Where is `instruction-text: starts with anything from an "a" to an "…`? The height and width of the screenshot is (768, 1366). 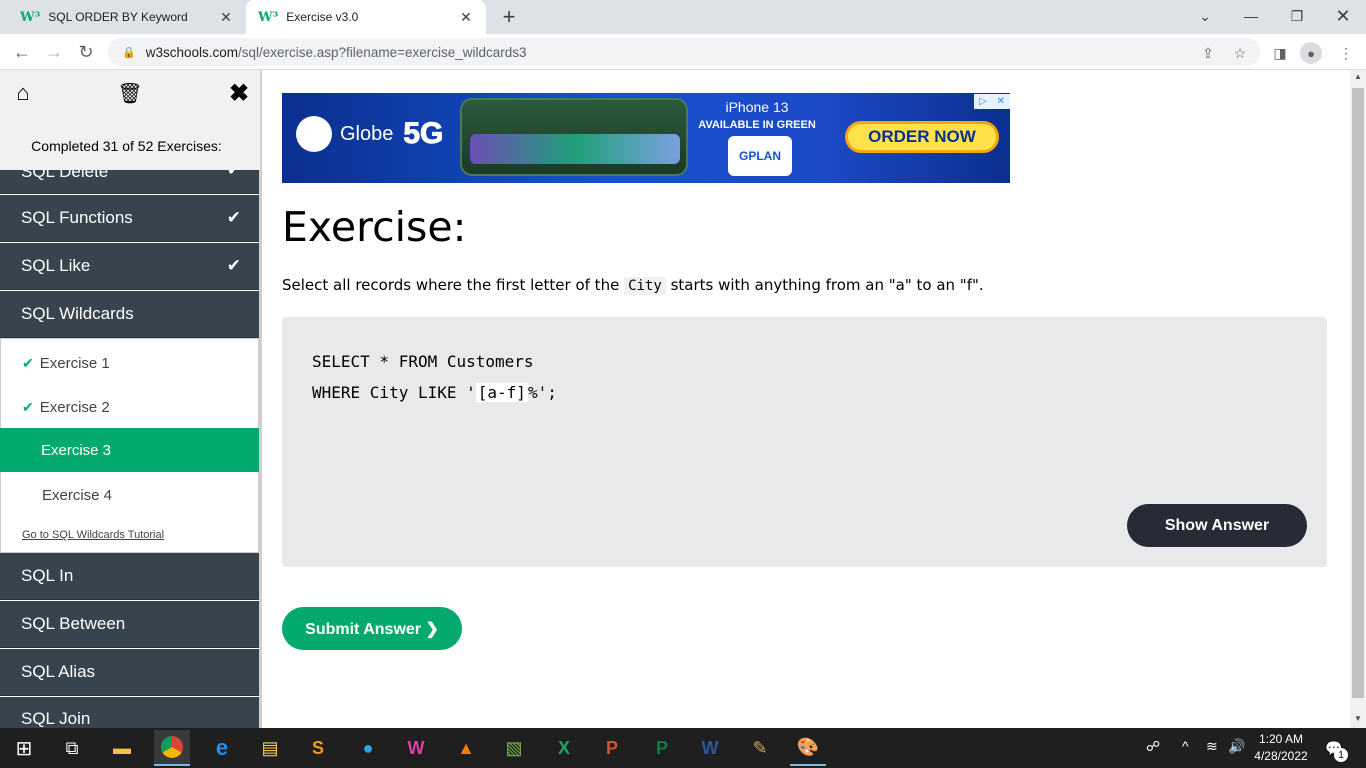 instruction-text: starts with anything from an "a" to an "… is located at coordinates (824, 285).